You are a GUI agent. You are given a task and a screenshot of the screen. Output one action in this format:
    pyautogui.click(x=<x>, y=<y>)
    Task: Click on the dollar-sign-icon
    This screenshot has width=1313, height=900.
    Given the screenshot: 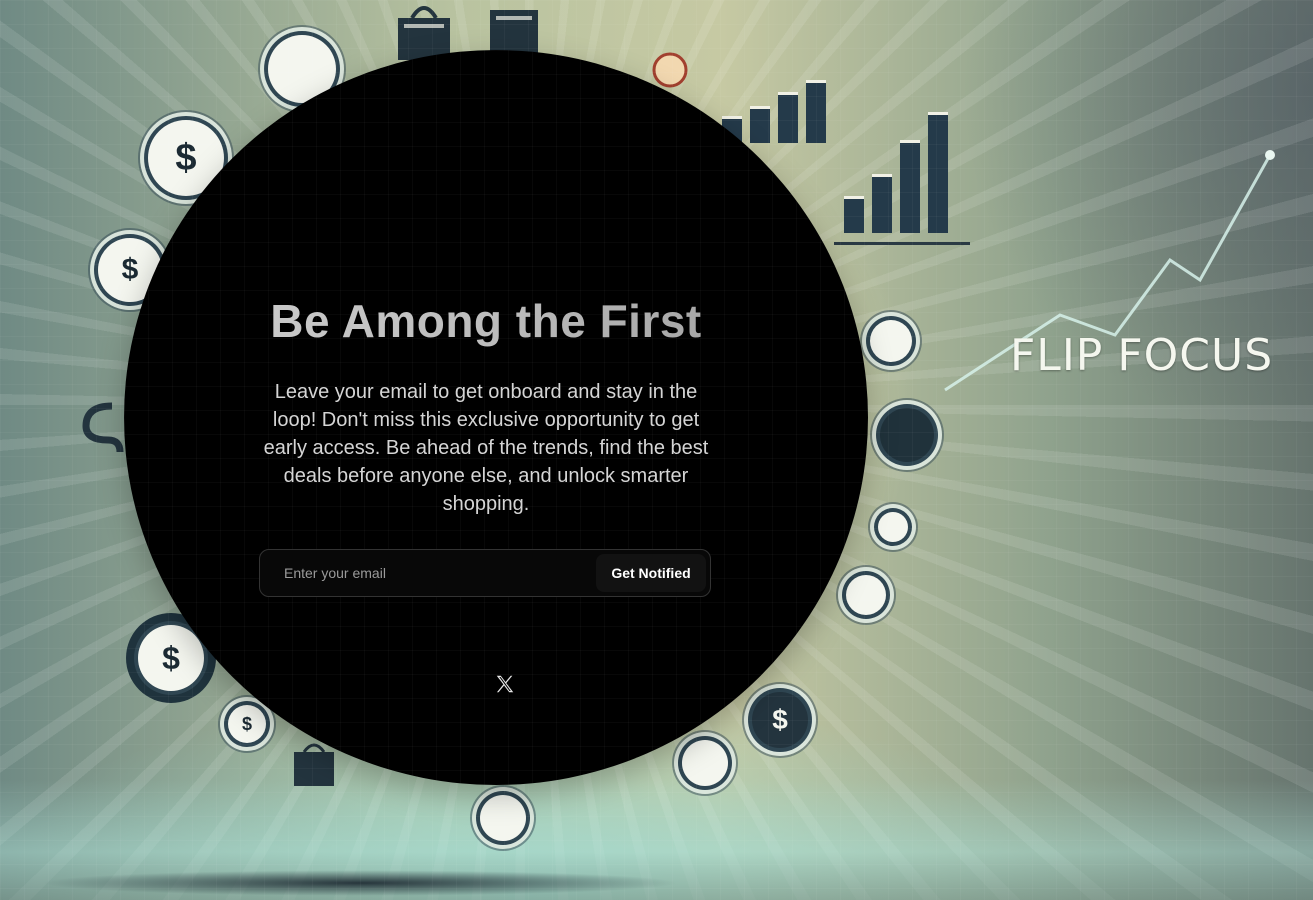 What is the action you would take?
    pyautogui.click(x=103, y=427)
    